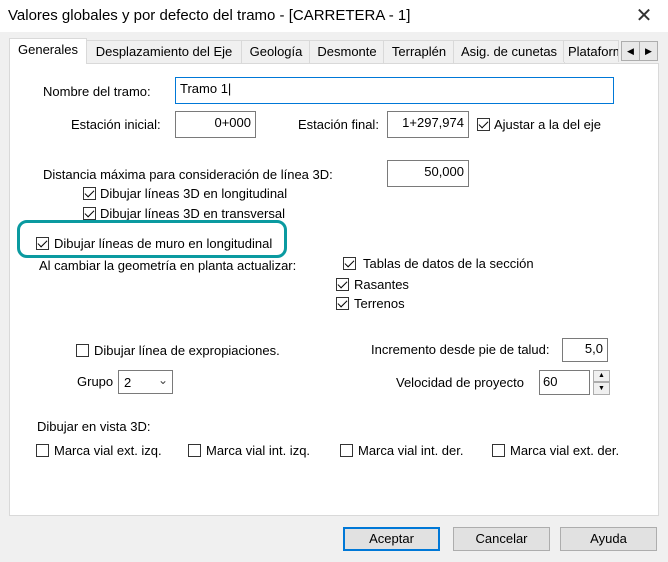 This screenshot has height=562, width=668. I want to click on tablas-label: Tablas de datos de la sección, so click(448, 263).